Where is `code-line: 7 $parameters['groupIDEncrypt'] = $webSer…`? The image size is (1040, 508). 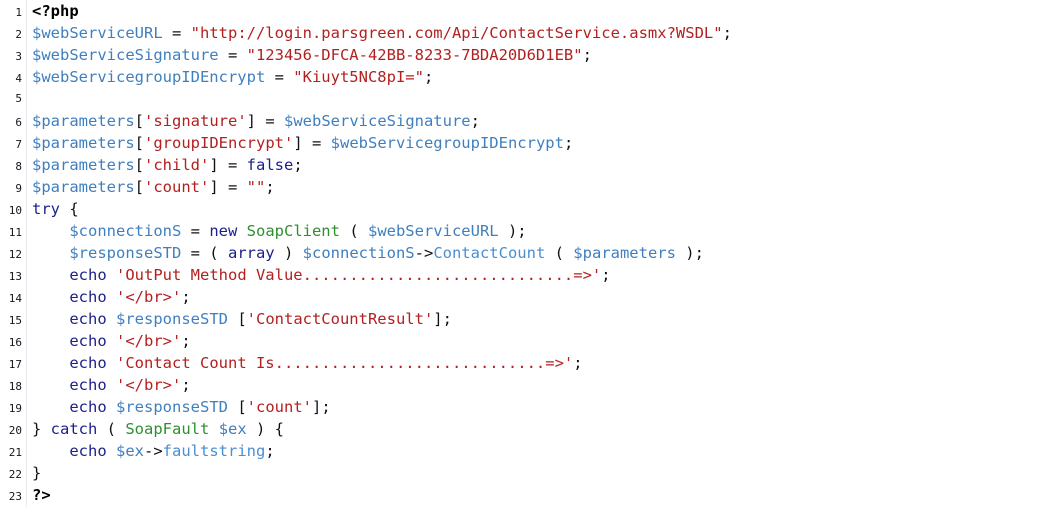
code-line: 7 $parameters['groupIDEncrypt'] = $webSer… is located at coordinates (520, 143).